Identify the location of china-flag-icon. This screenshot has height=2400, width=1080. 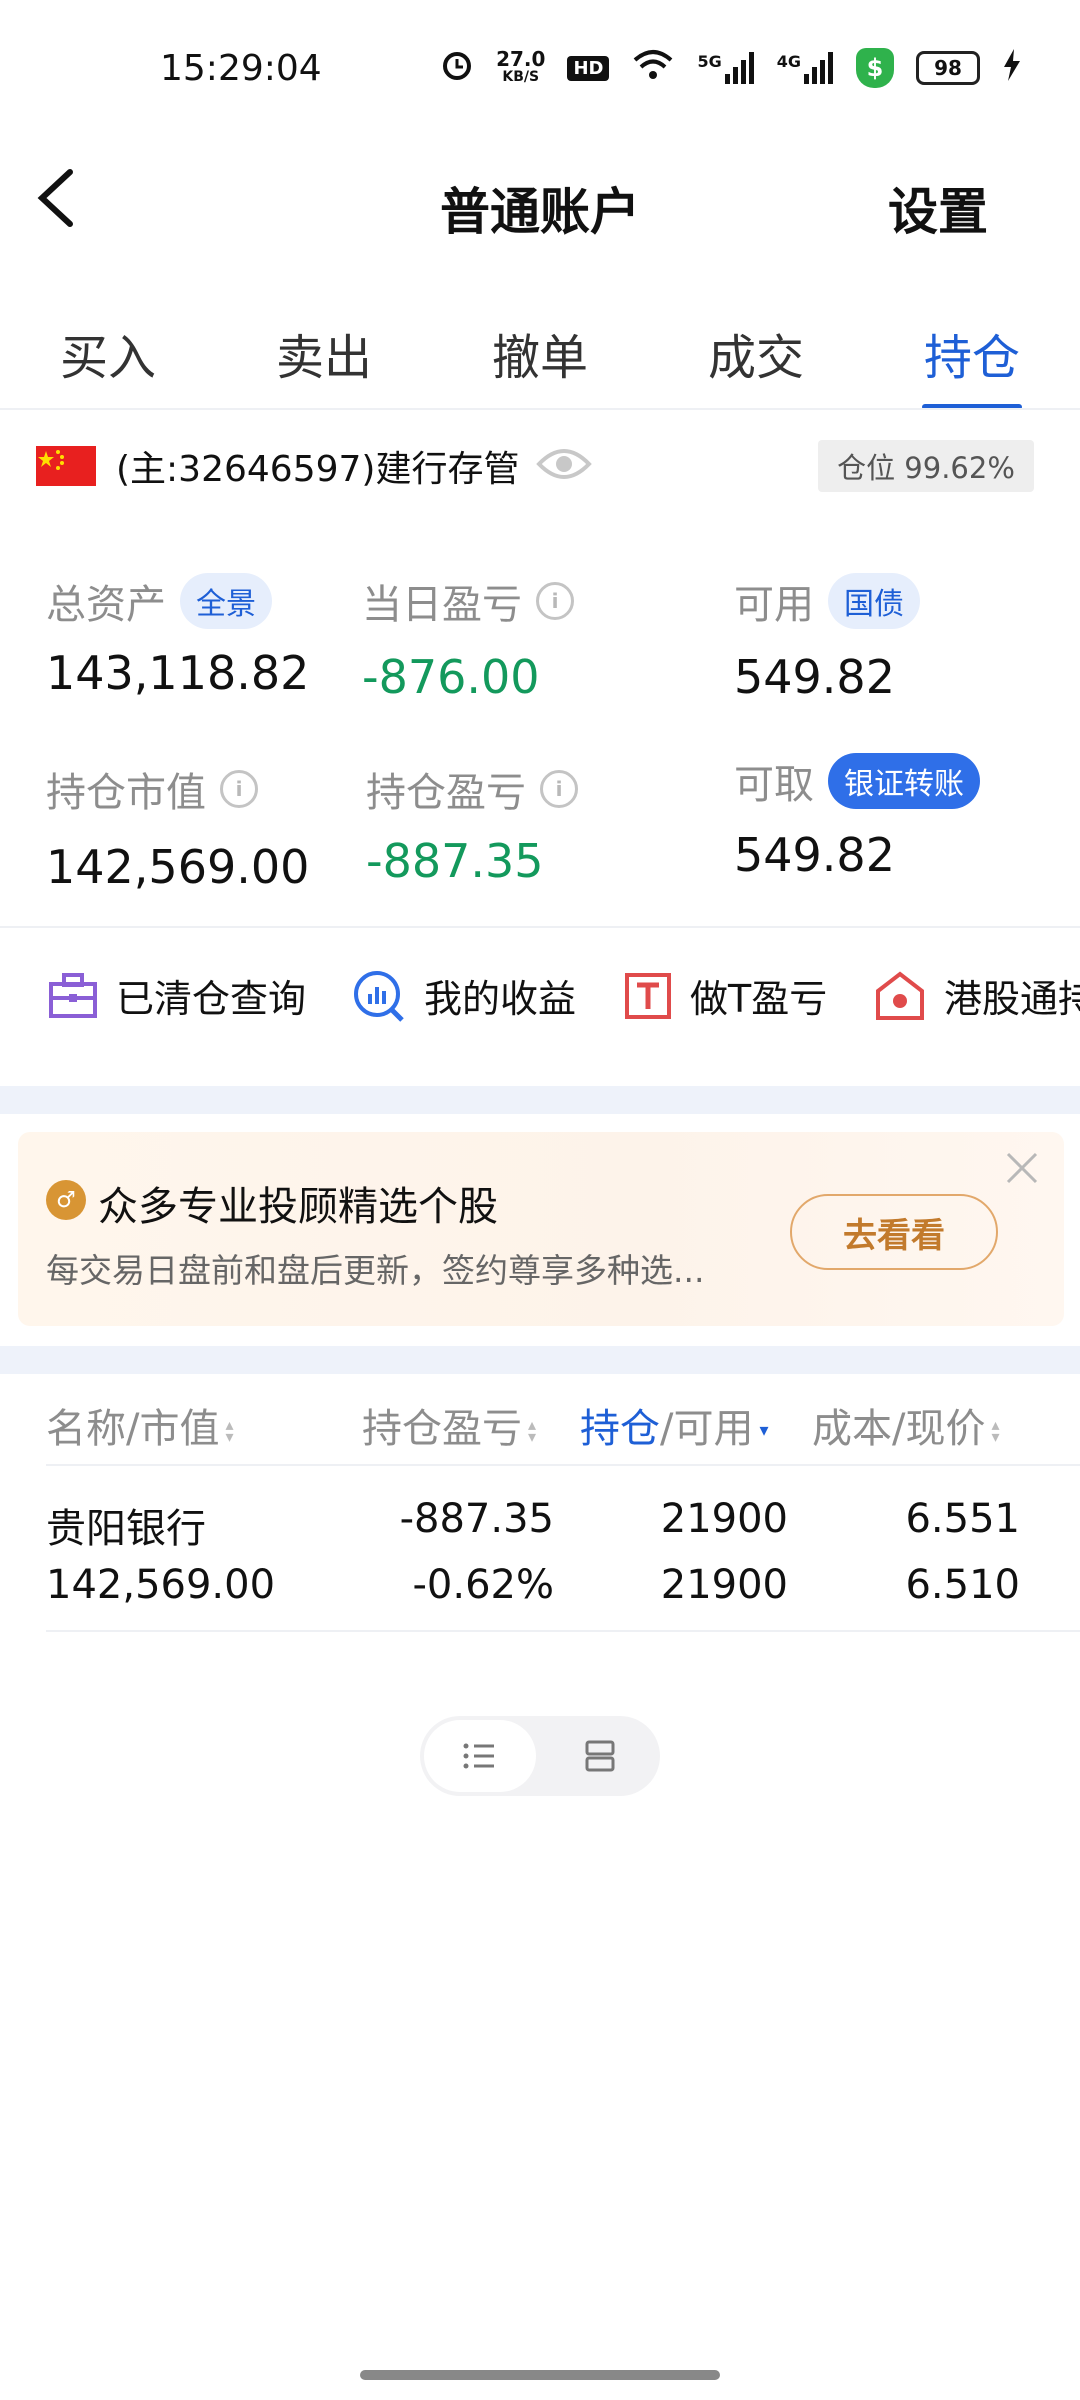
(66, 466).